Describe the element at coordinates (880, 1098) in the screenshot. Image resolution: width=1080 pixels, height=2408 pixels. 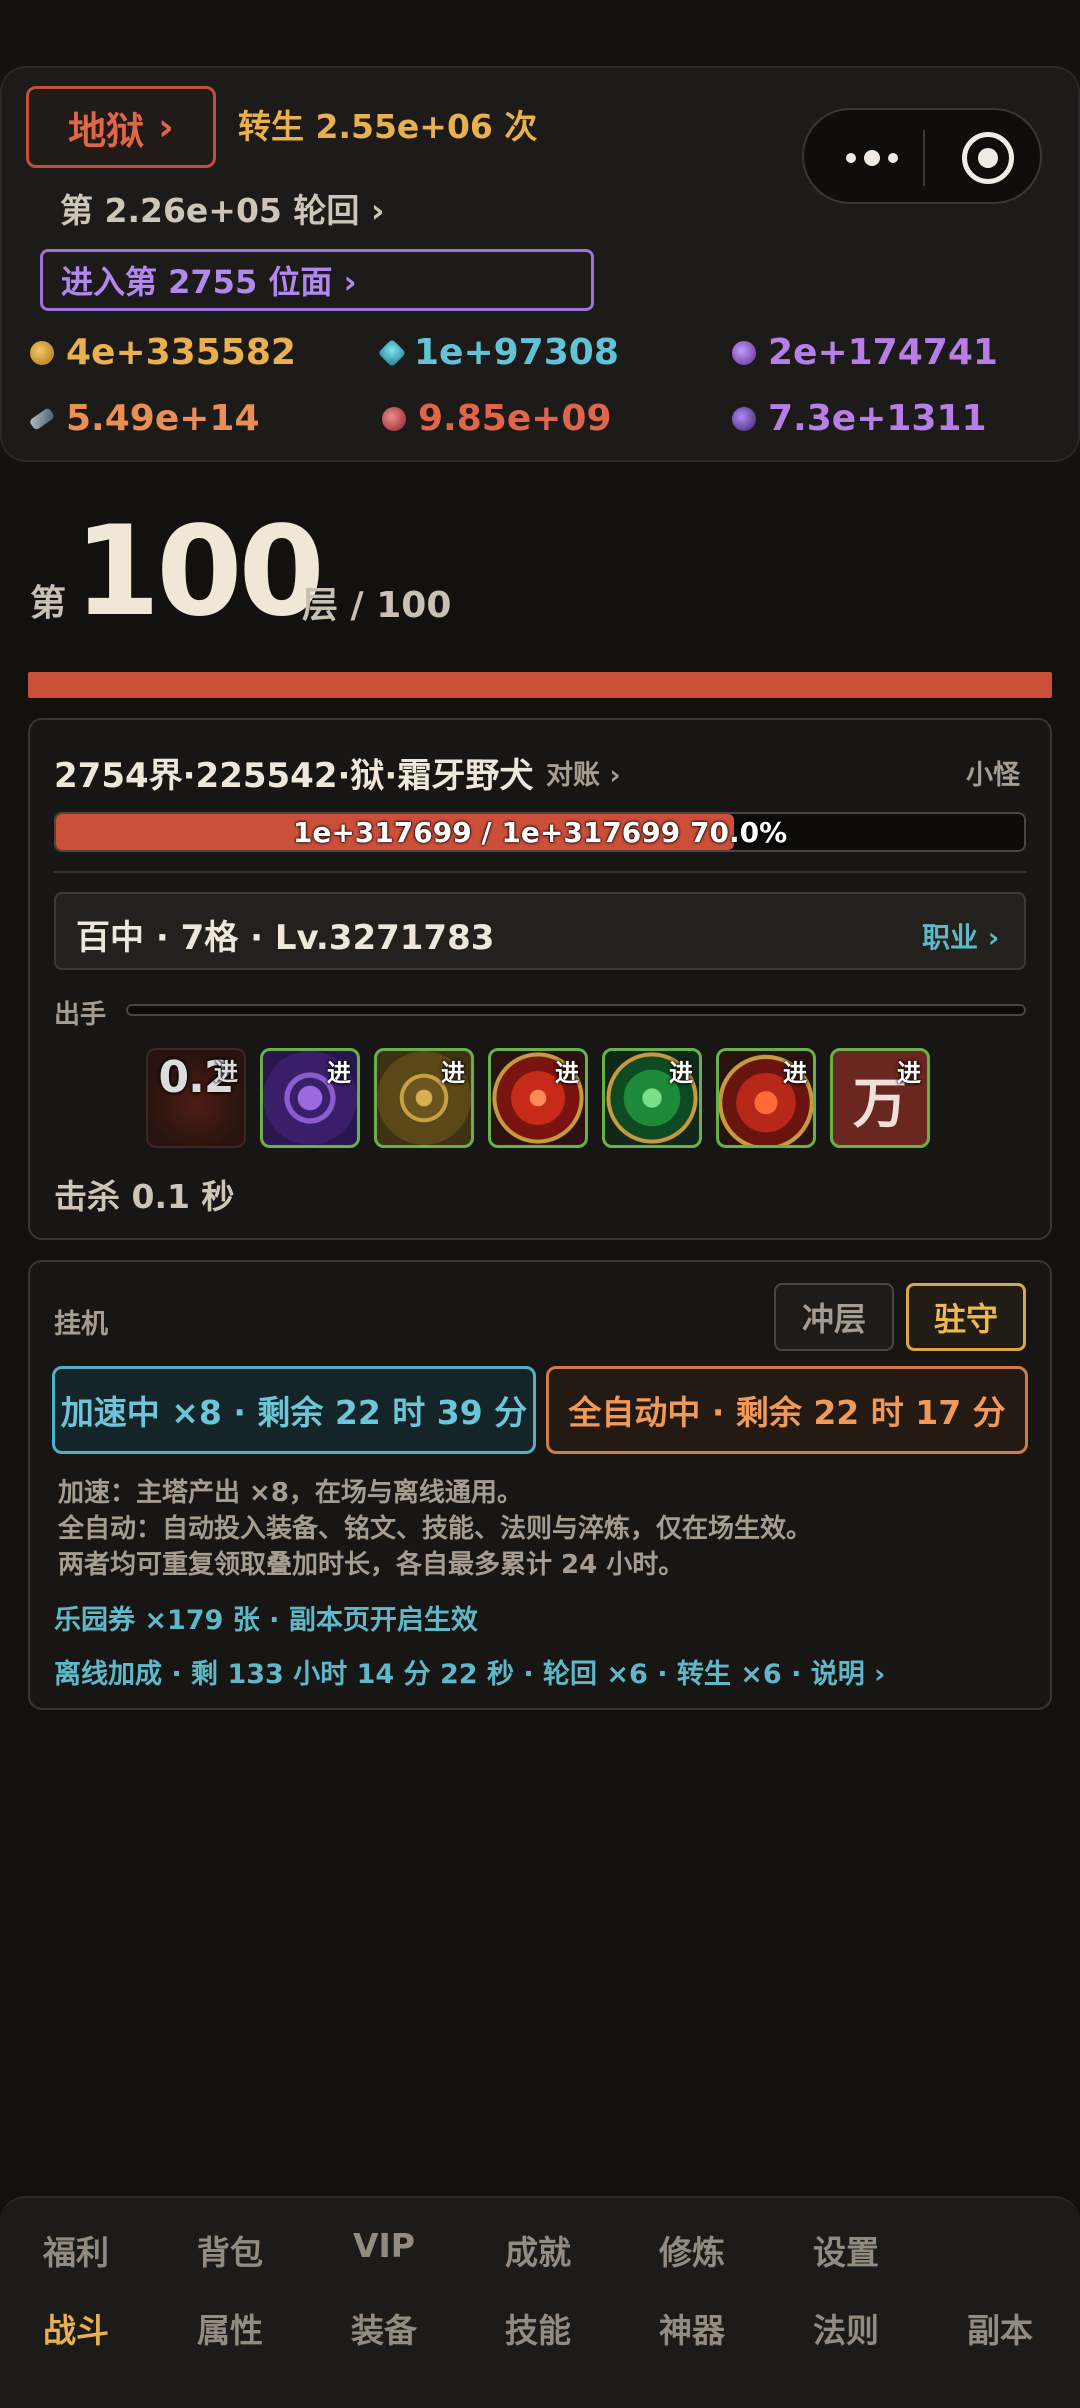
I see `wan-character-skill-icon: 万 进` at that location.